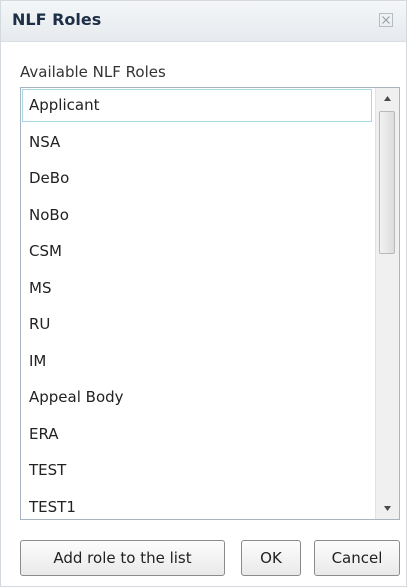 The width and height of the screenshot is (407, 587). I want to click on role-list-item: NoBo, so click(197, 215).